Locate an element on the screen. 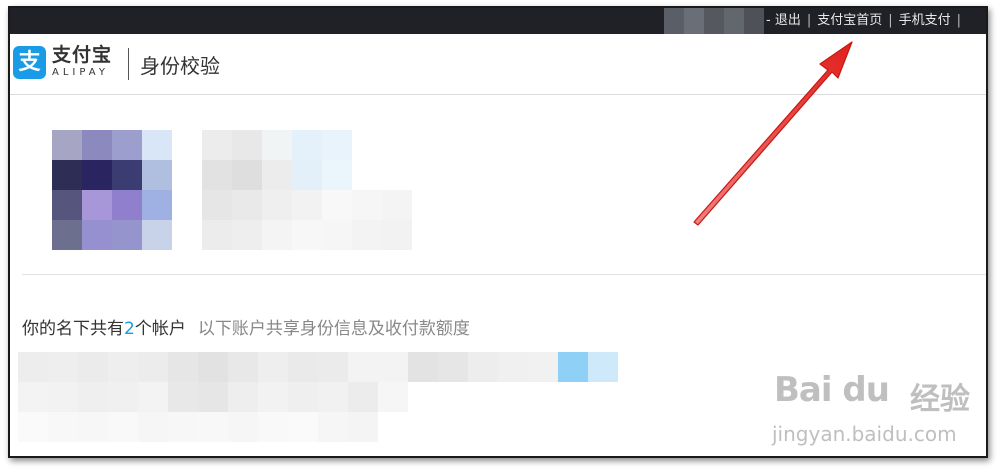 The image size is (1000, 469). alipay-logo-icon: 支 is located at coordinates (29, 62).